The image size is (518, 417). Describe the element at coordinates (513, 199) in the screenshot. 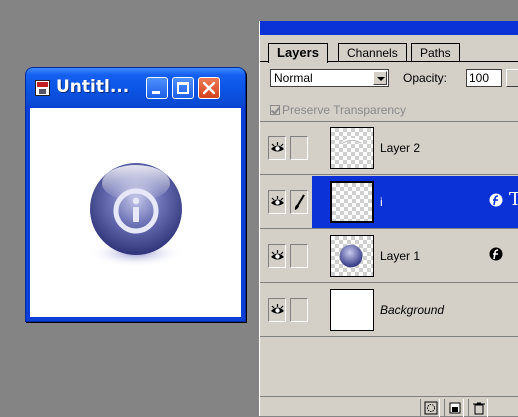

I see `type-layer-icon: T` at that location.